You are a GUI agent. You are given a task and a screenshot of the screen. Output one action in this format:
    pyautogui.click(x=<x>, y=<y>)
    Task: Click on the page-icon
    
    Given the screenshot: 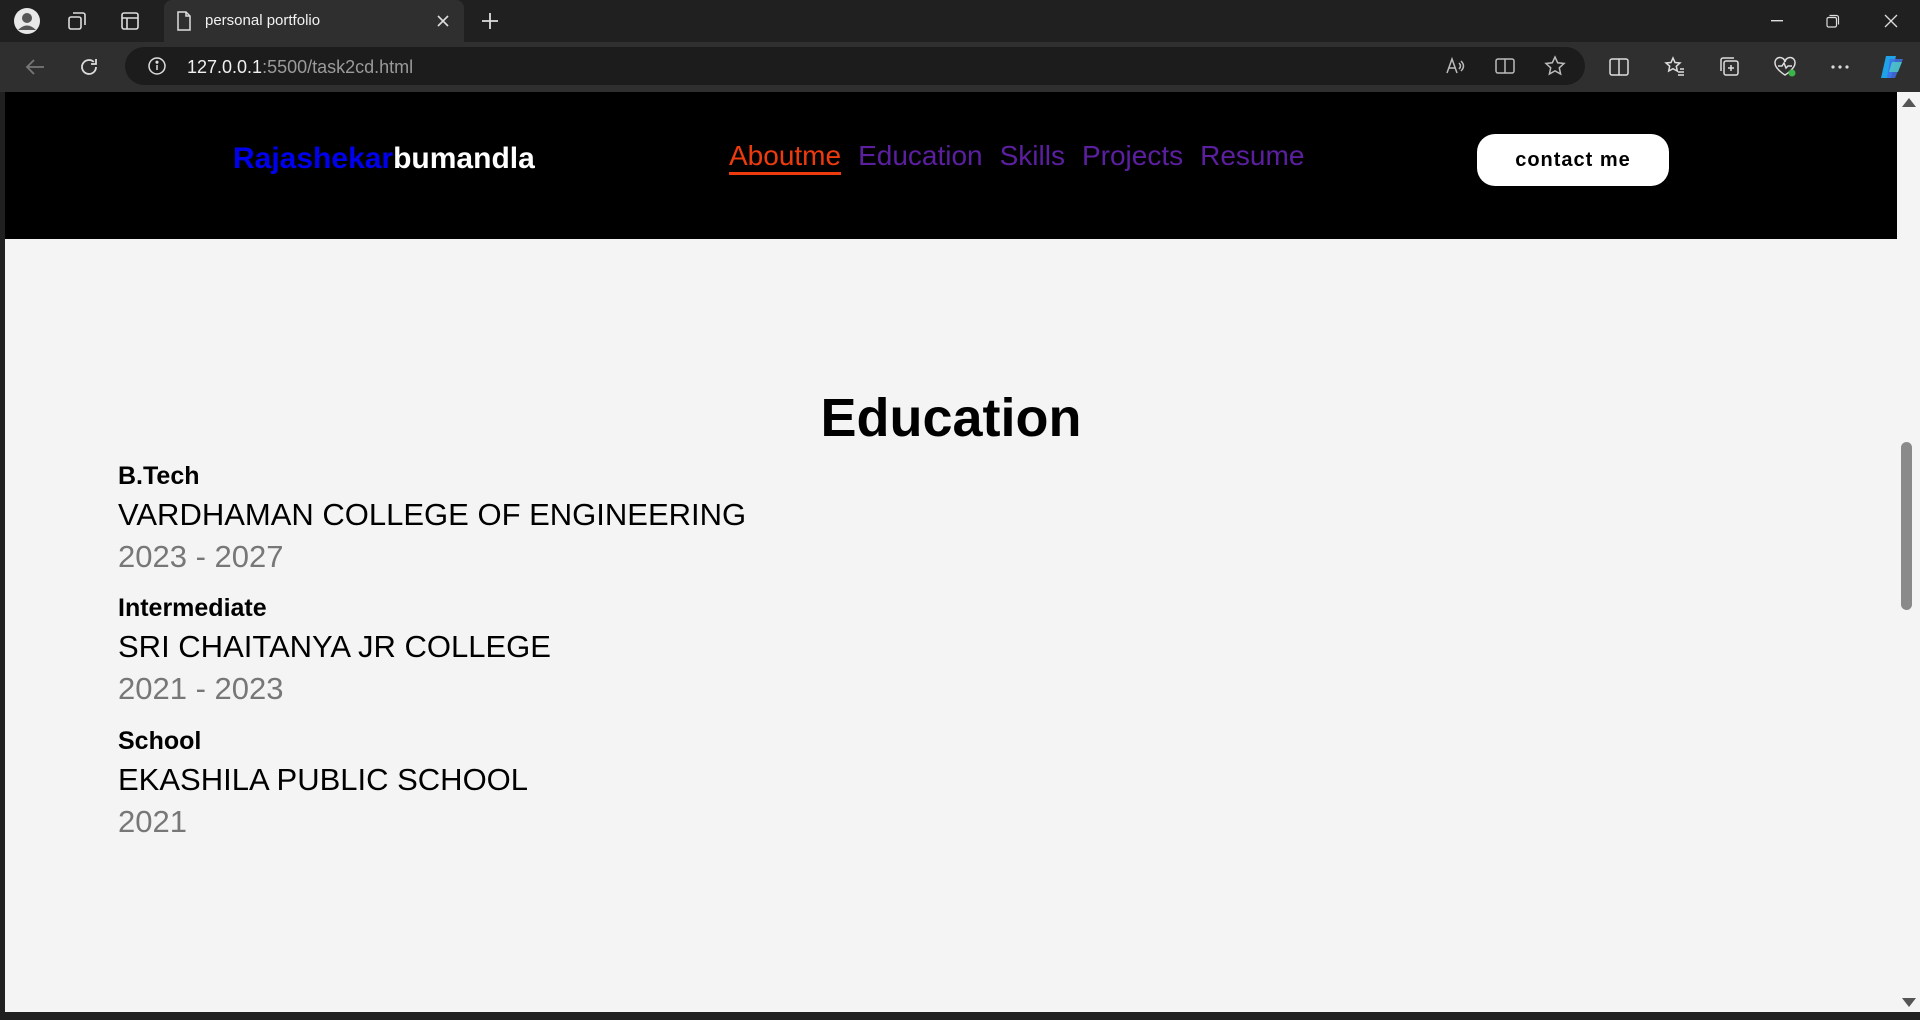 What is the action you would take?
    pyautogui.click(x=184, y=23)
    